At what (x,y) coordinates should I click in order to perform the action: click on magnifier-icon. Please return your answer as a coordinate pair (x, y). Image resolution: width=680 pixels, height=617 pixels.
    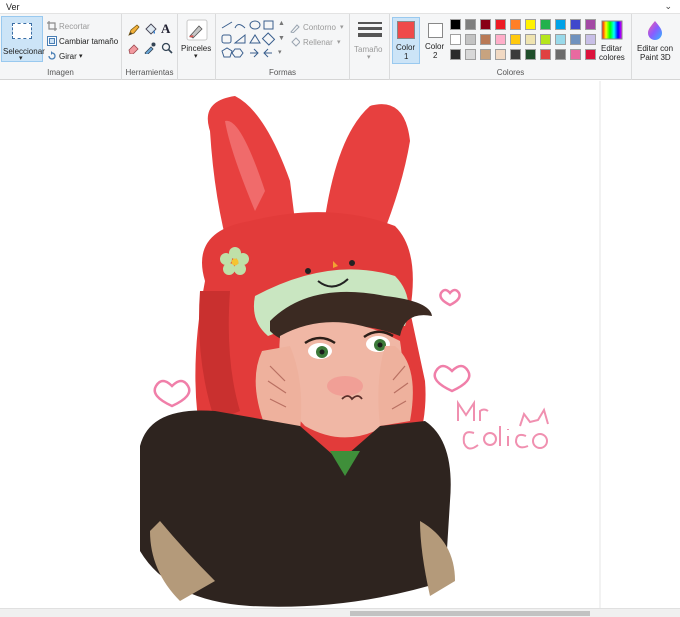
    Looking at the image, I should click on (167, 48).